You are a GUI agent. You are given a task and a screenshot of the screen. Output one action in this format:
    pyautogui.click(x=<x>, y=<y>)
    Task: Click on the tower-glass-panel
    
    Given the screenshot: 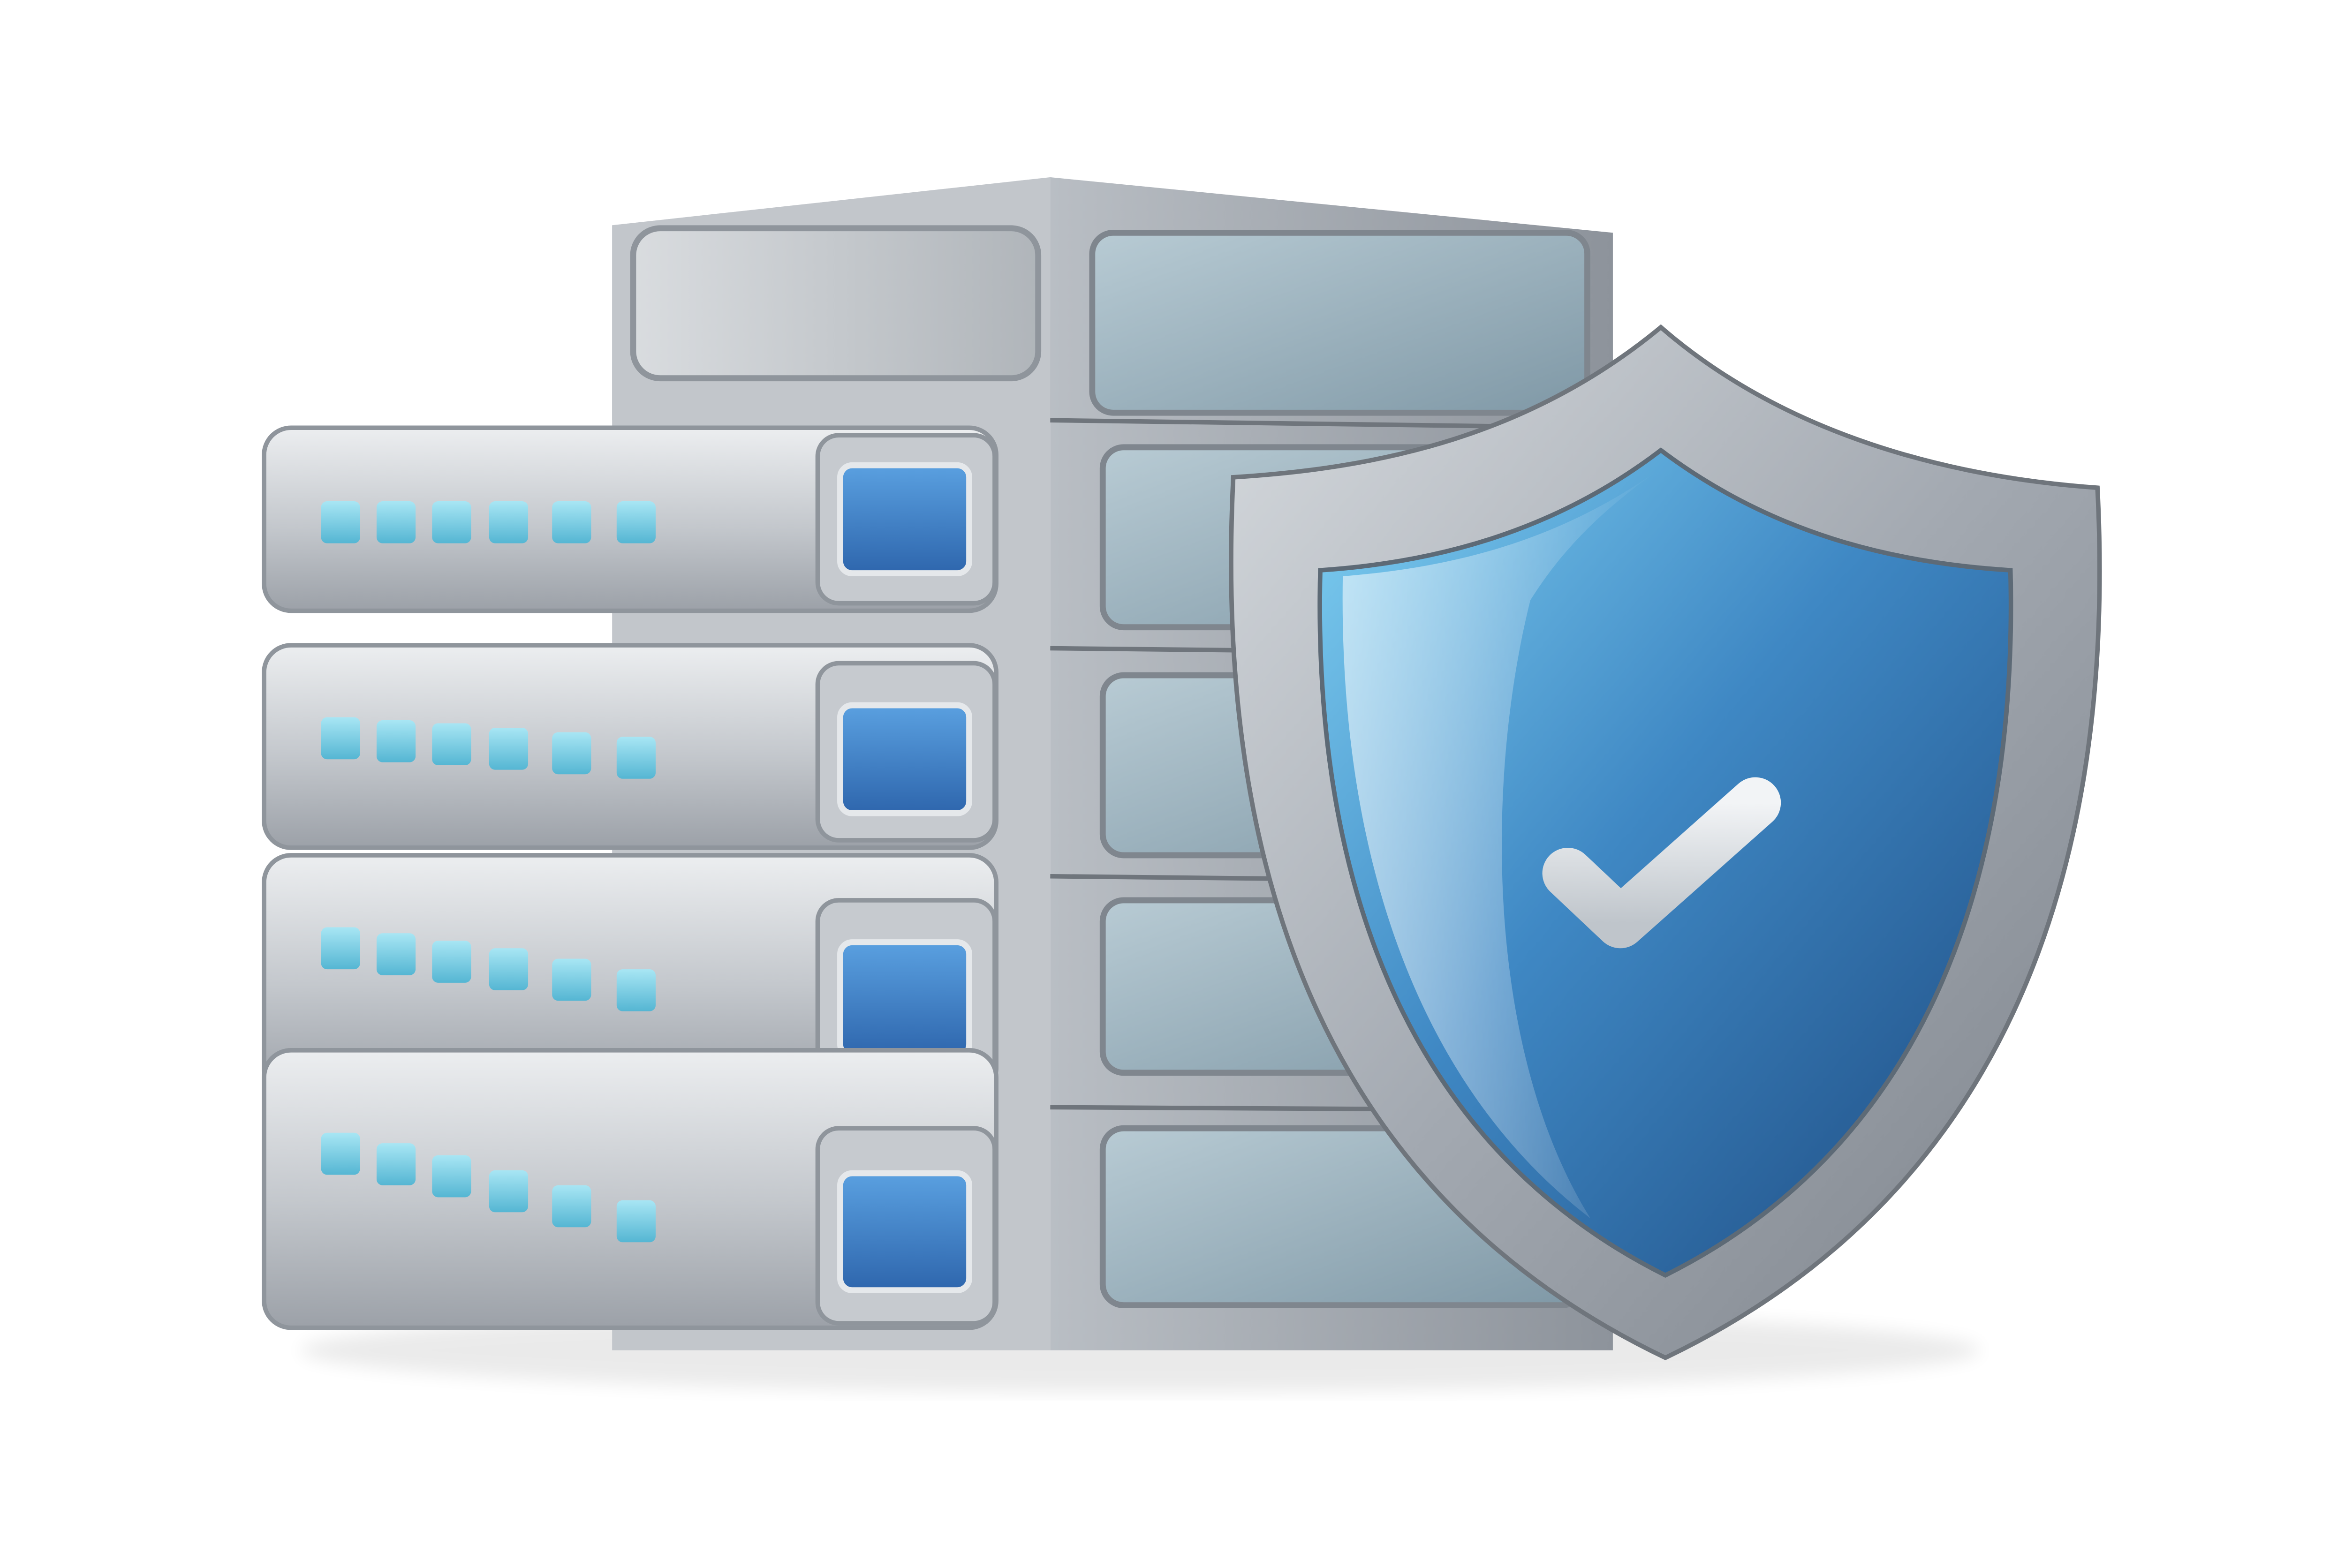 What is the action you would take?
    pyautogui.click(x=1339, y=322)
    